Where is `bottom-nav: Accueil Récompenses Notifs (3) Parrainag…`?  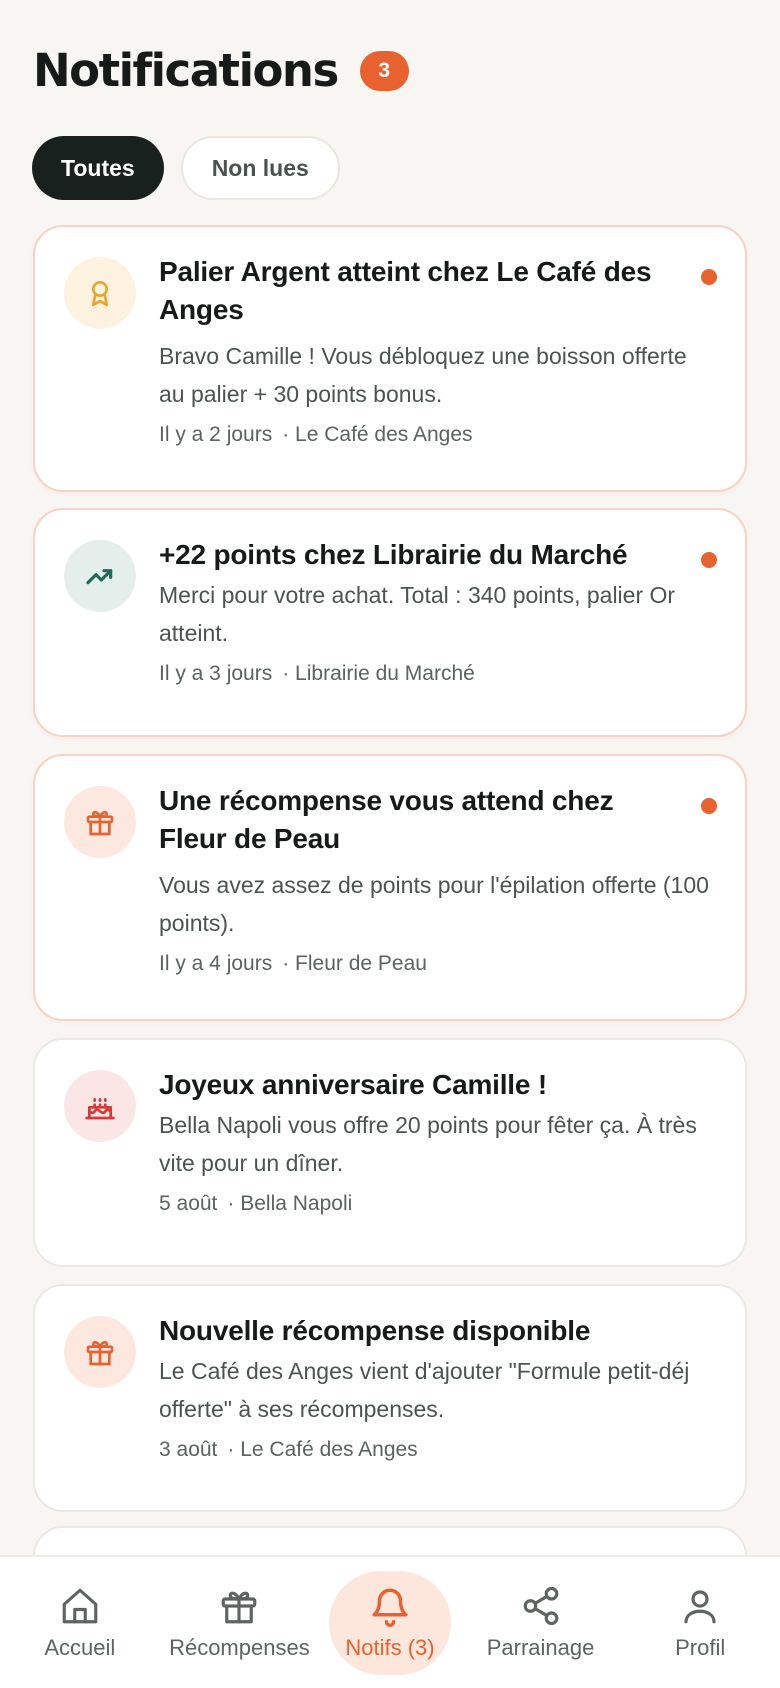 bottom-nav: Accueil Récompenses Notifs (3) Parrainag… is located at coordinates (390, 1621).